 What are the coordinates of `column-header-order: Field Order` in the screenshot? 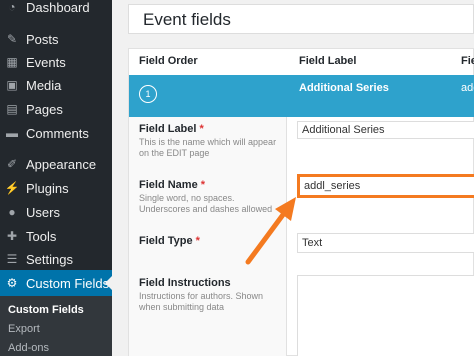 It's located at (168, 61).